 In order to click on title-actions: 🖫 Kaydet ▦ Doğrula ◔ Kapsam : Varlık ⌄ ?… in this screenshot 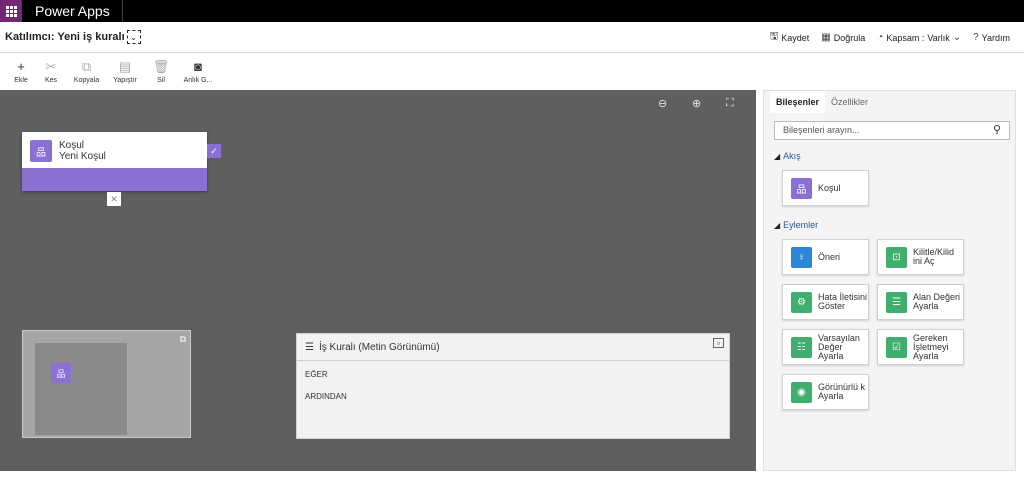, I will do `click(890, 37)`.